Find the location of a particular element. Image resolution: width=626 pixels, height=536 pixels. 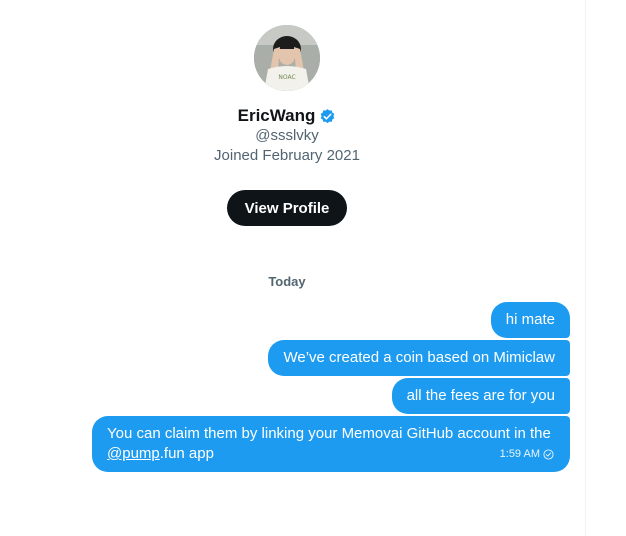

avatar: NOAC is located at coordinates (287, 58).